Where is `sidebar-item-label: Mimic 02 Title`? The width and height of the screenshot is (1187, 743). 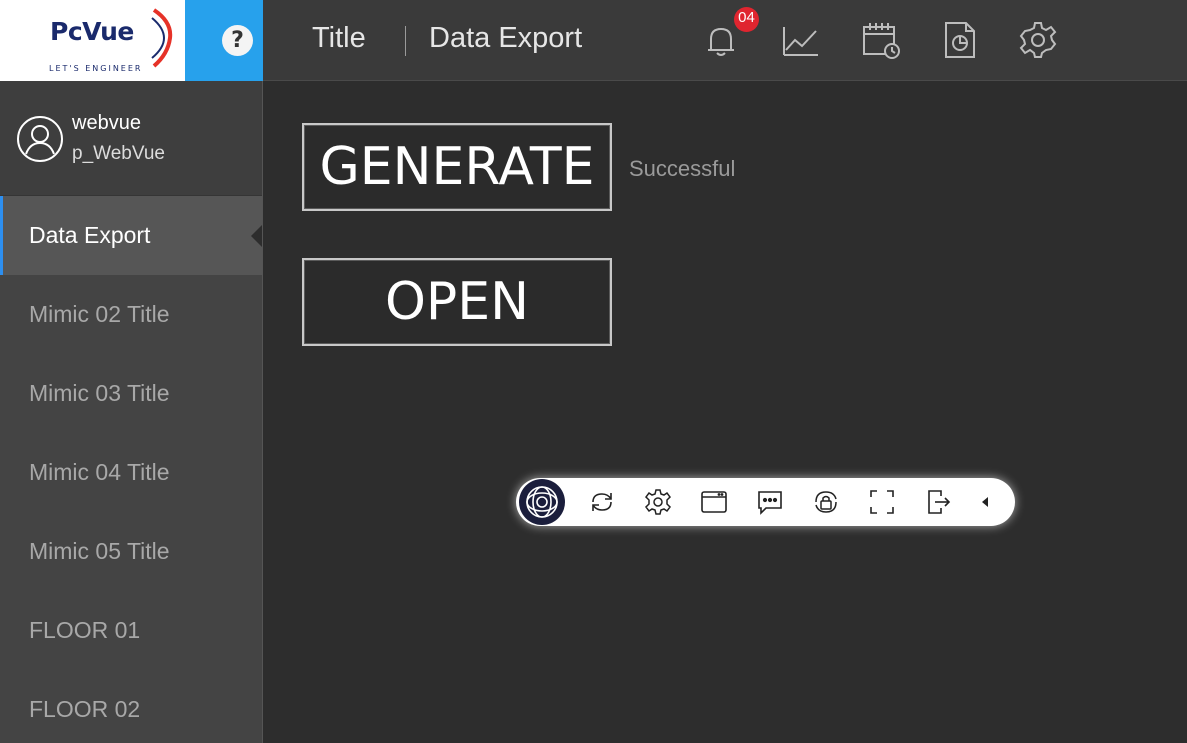 sidebar-item-label: Mimic 02 Title is located at coordinates (99, 314).